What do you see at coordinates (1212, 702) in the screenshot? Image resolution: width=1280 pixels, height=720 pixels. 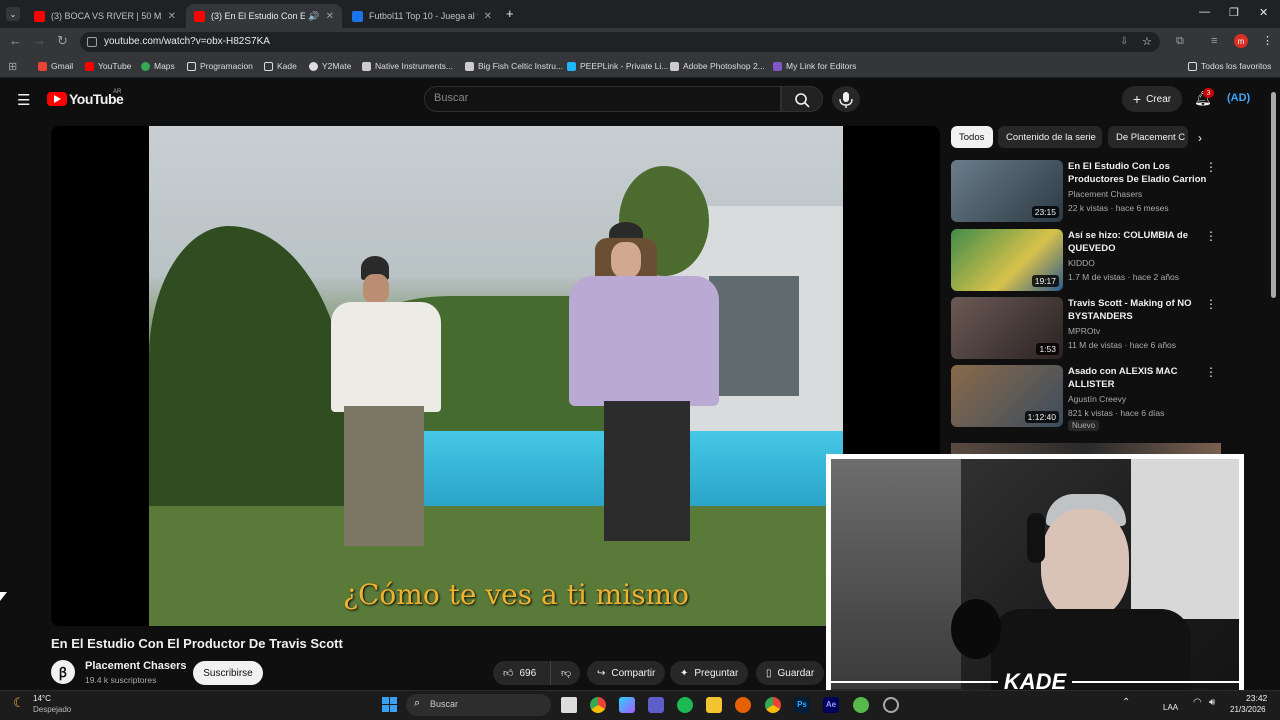 I see `volume-icon: 🔊︎` at bounding box center [1212, 702].